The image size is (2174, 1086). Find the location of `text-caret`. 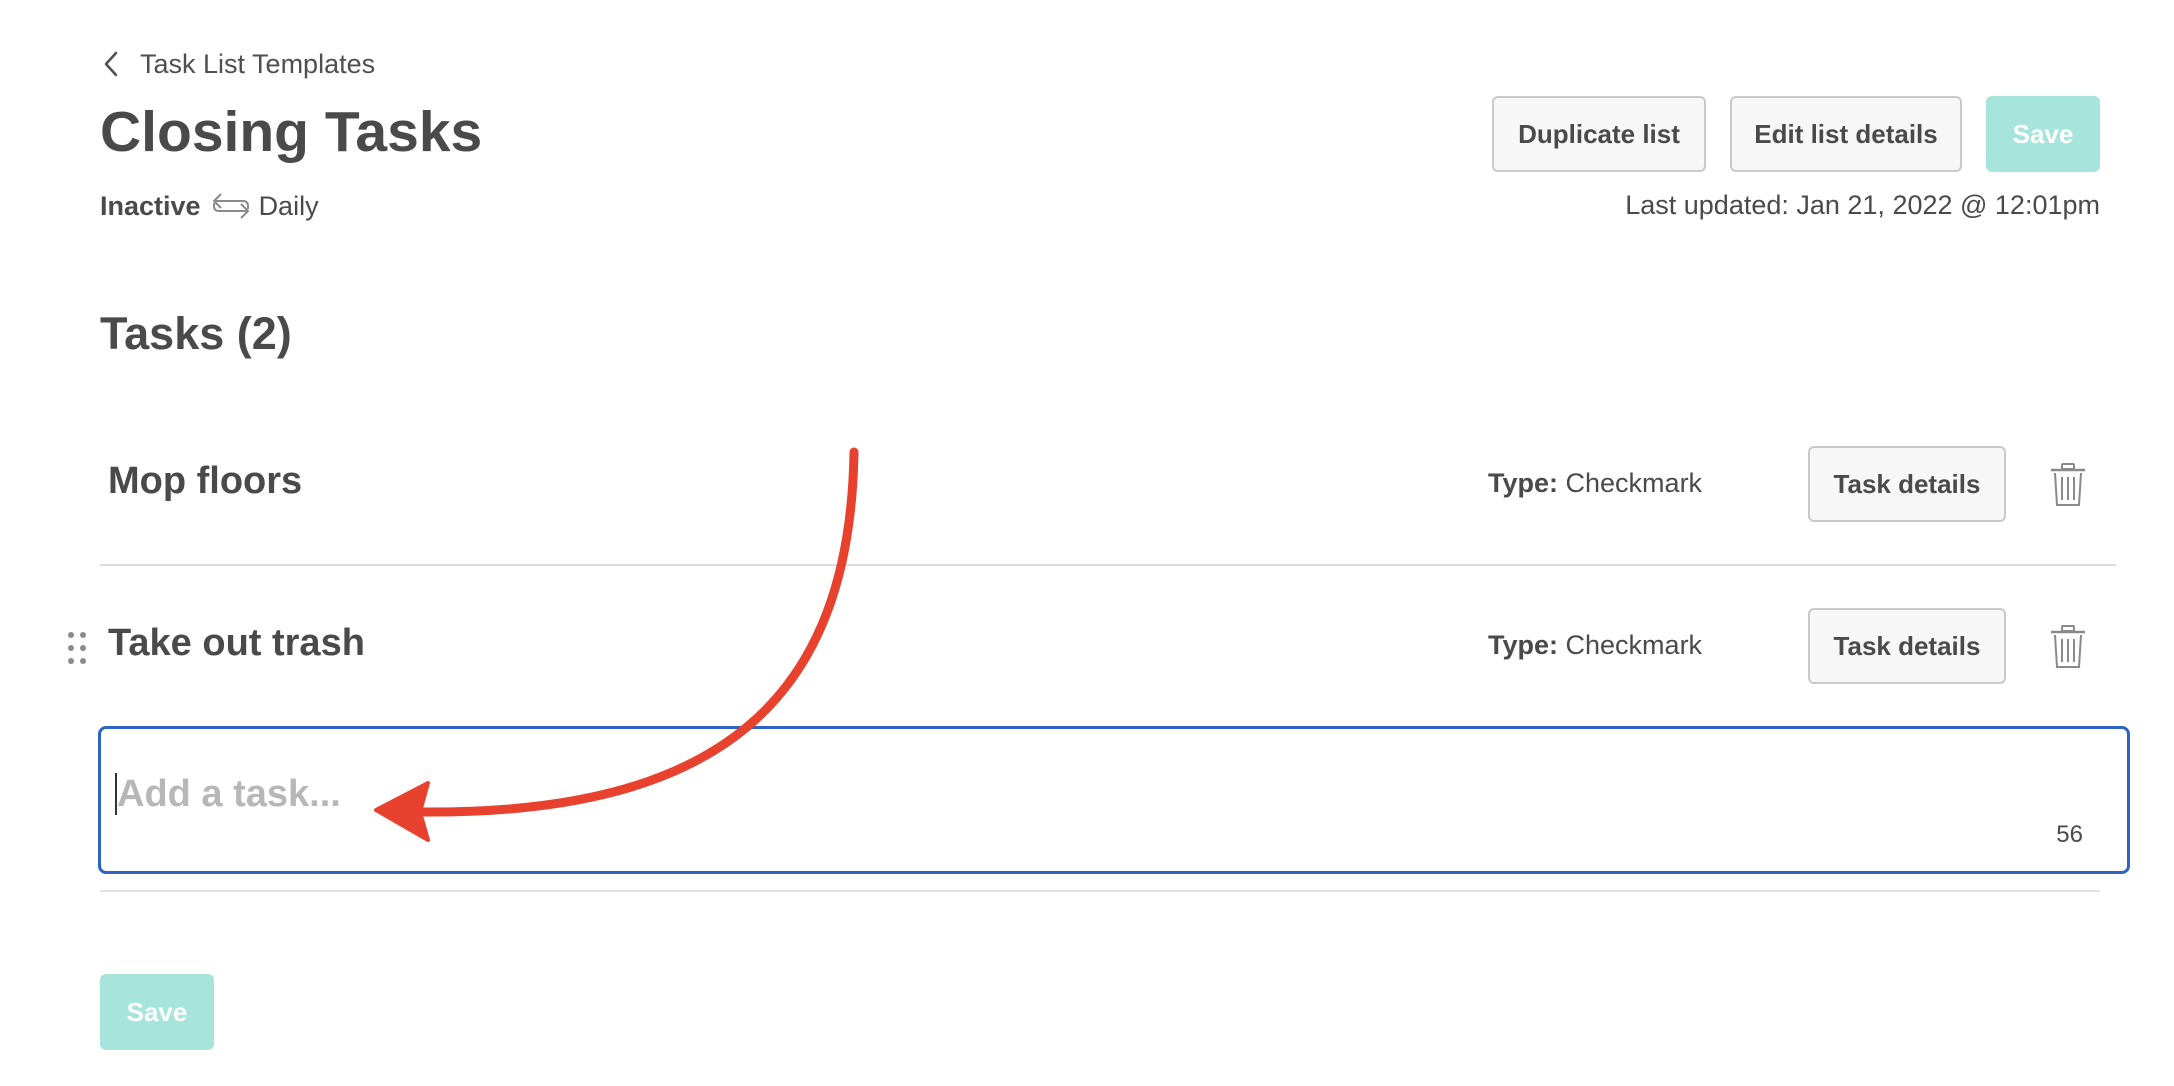

text-caret is located at coordinates (116, 794).